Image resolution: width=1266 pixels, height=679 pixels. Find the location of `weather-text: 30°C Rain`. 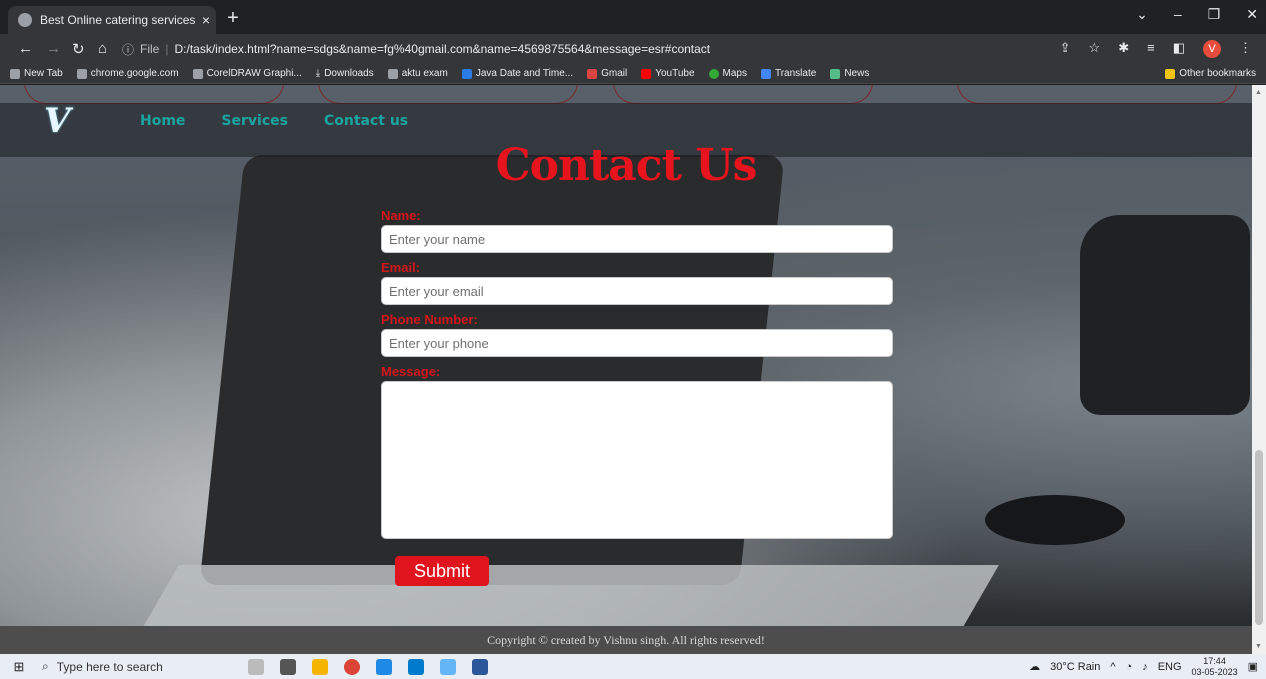

weather-text: 30°C Rain is located at coordinates (1075, 667).